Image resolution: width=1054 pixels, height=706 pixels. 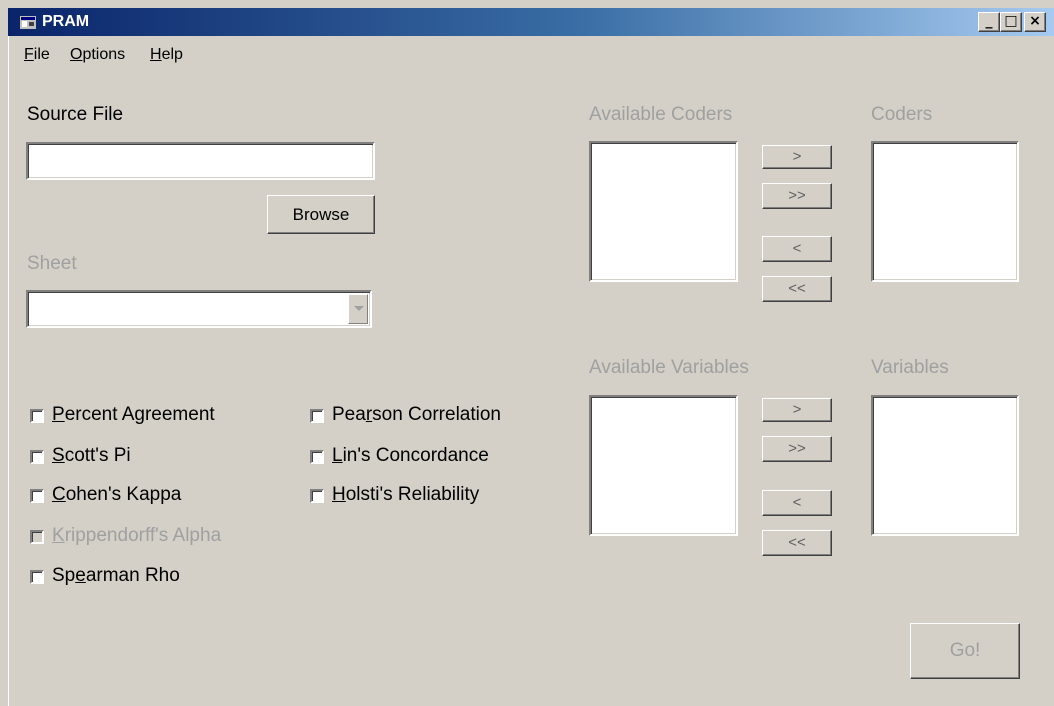 I want to click on available-variables-list, so click(x=663, y=465).